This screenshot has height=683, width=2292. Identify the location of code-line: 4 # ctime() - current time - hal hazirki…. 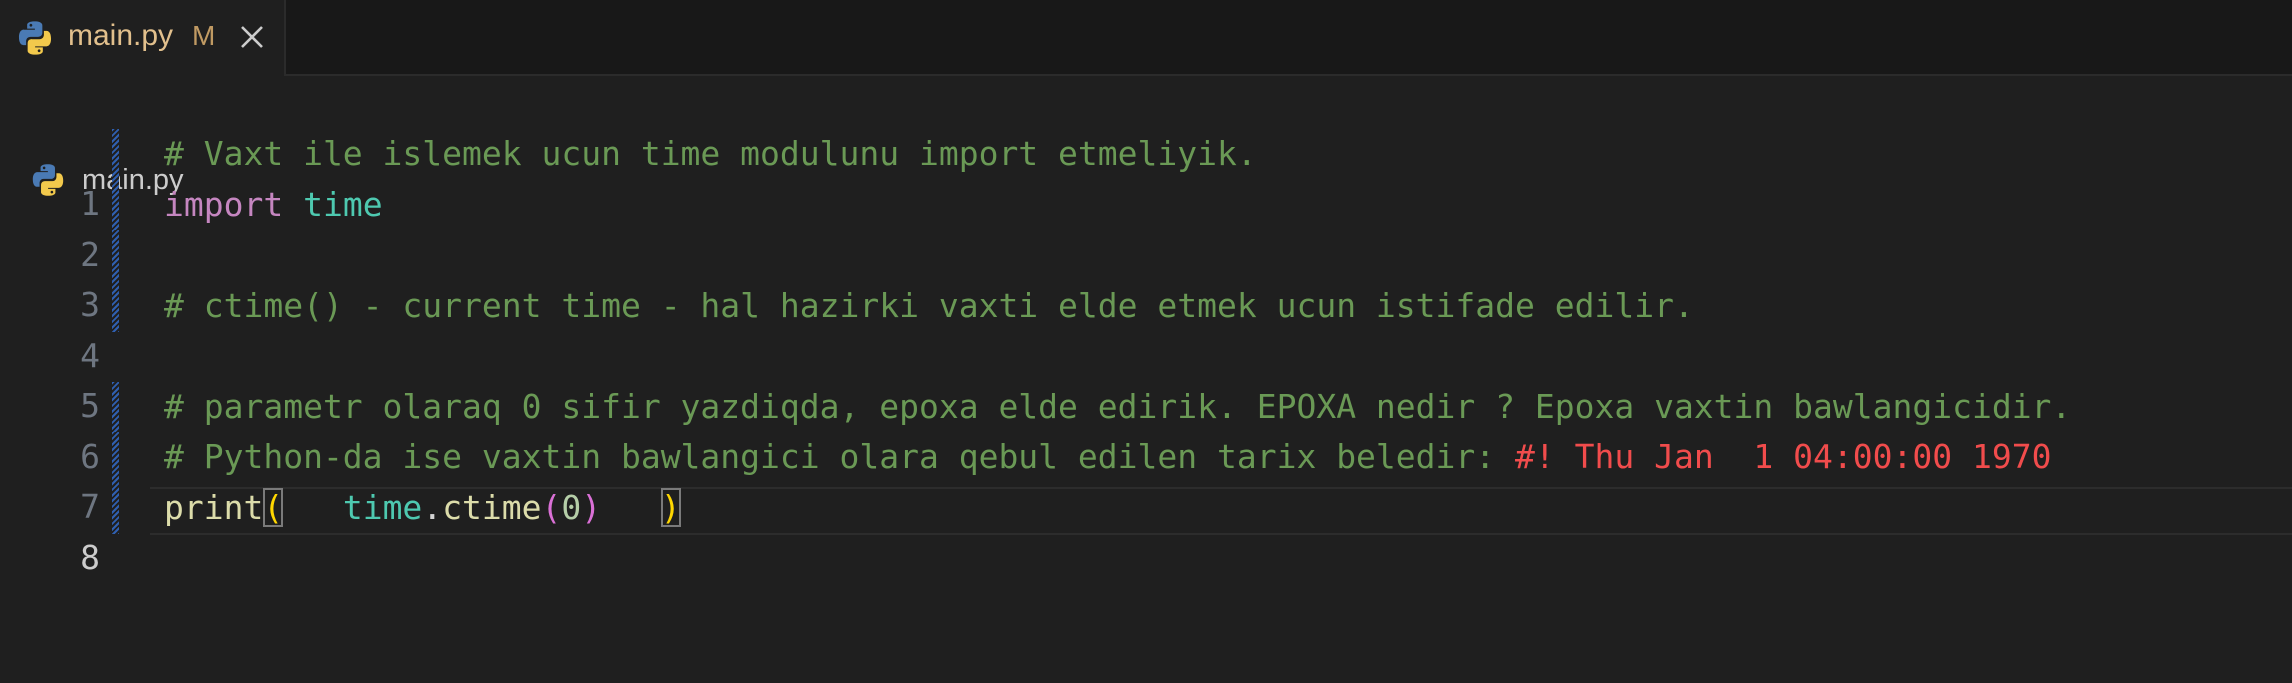
(1146, 327).